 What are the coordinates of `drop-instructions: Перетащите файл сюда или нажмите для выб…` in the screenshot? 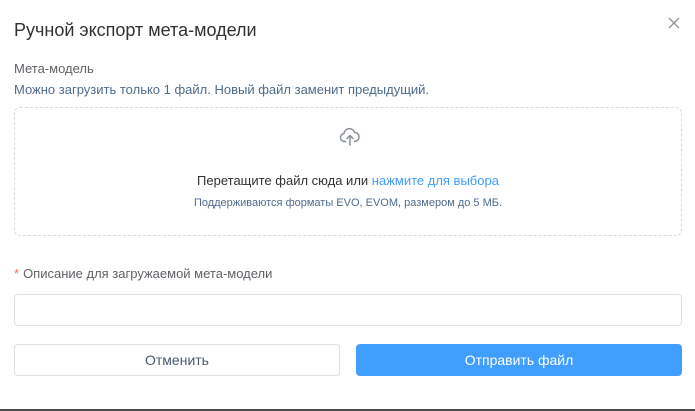 It's located at (348, 181).